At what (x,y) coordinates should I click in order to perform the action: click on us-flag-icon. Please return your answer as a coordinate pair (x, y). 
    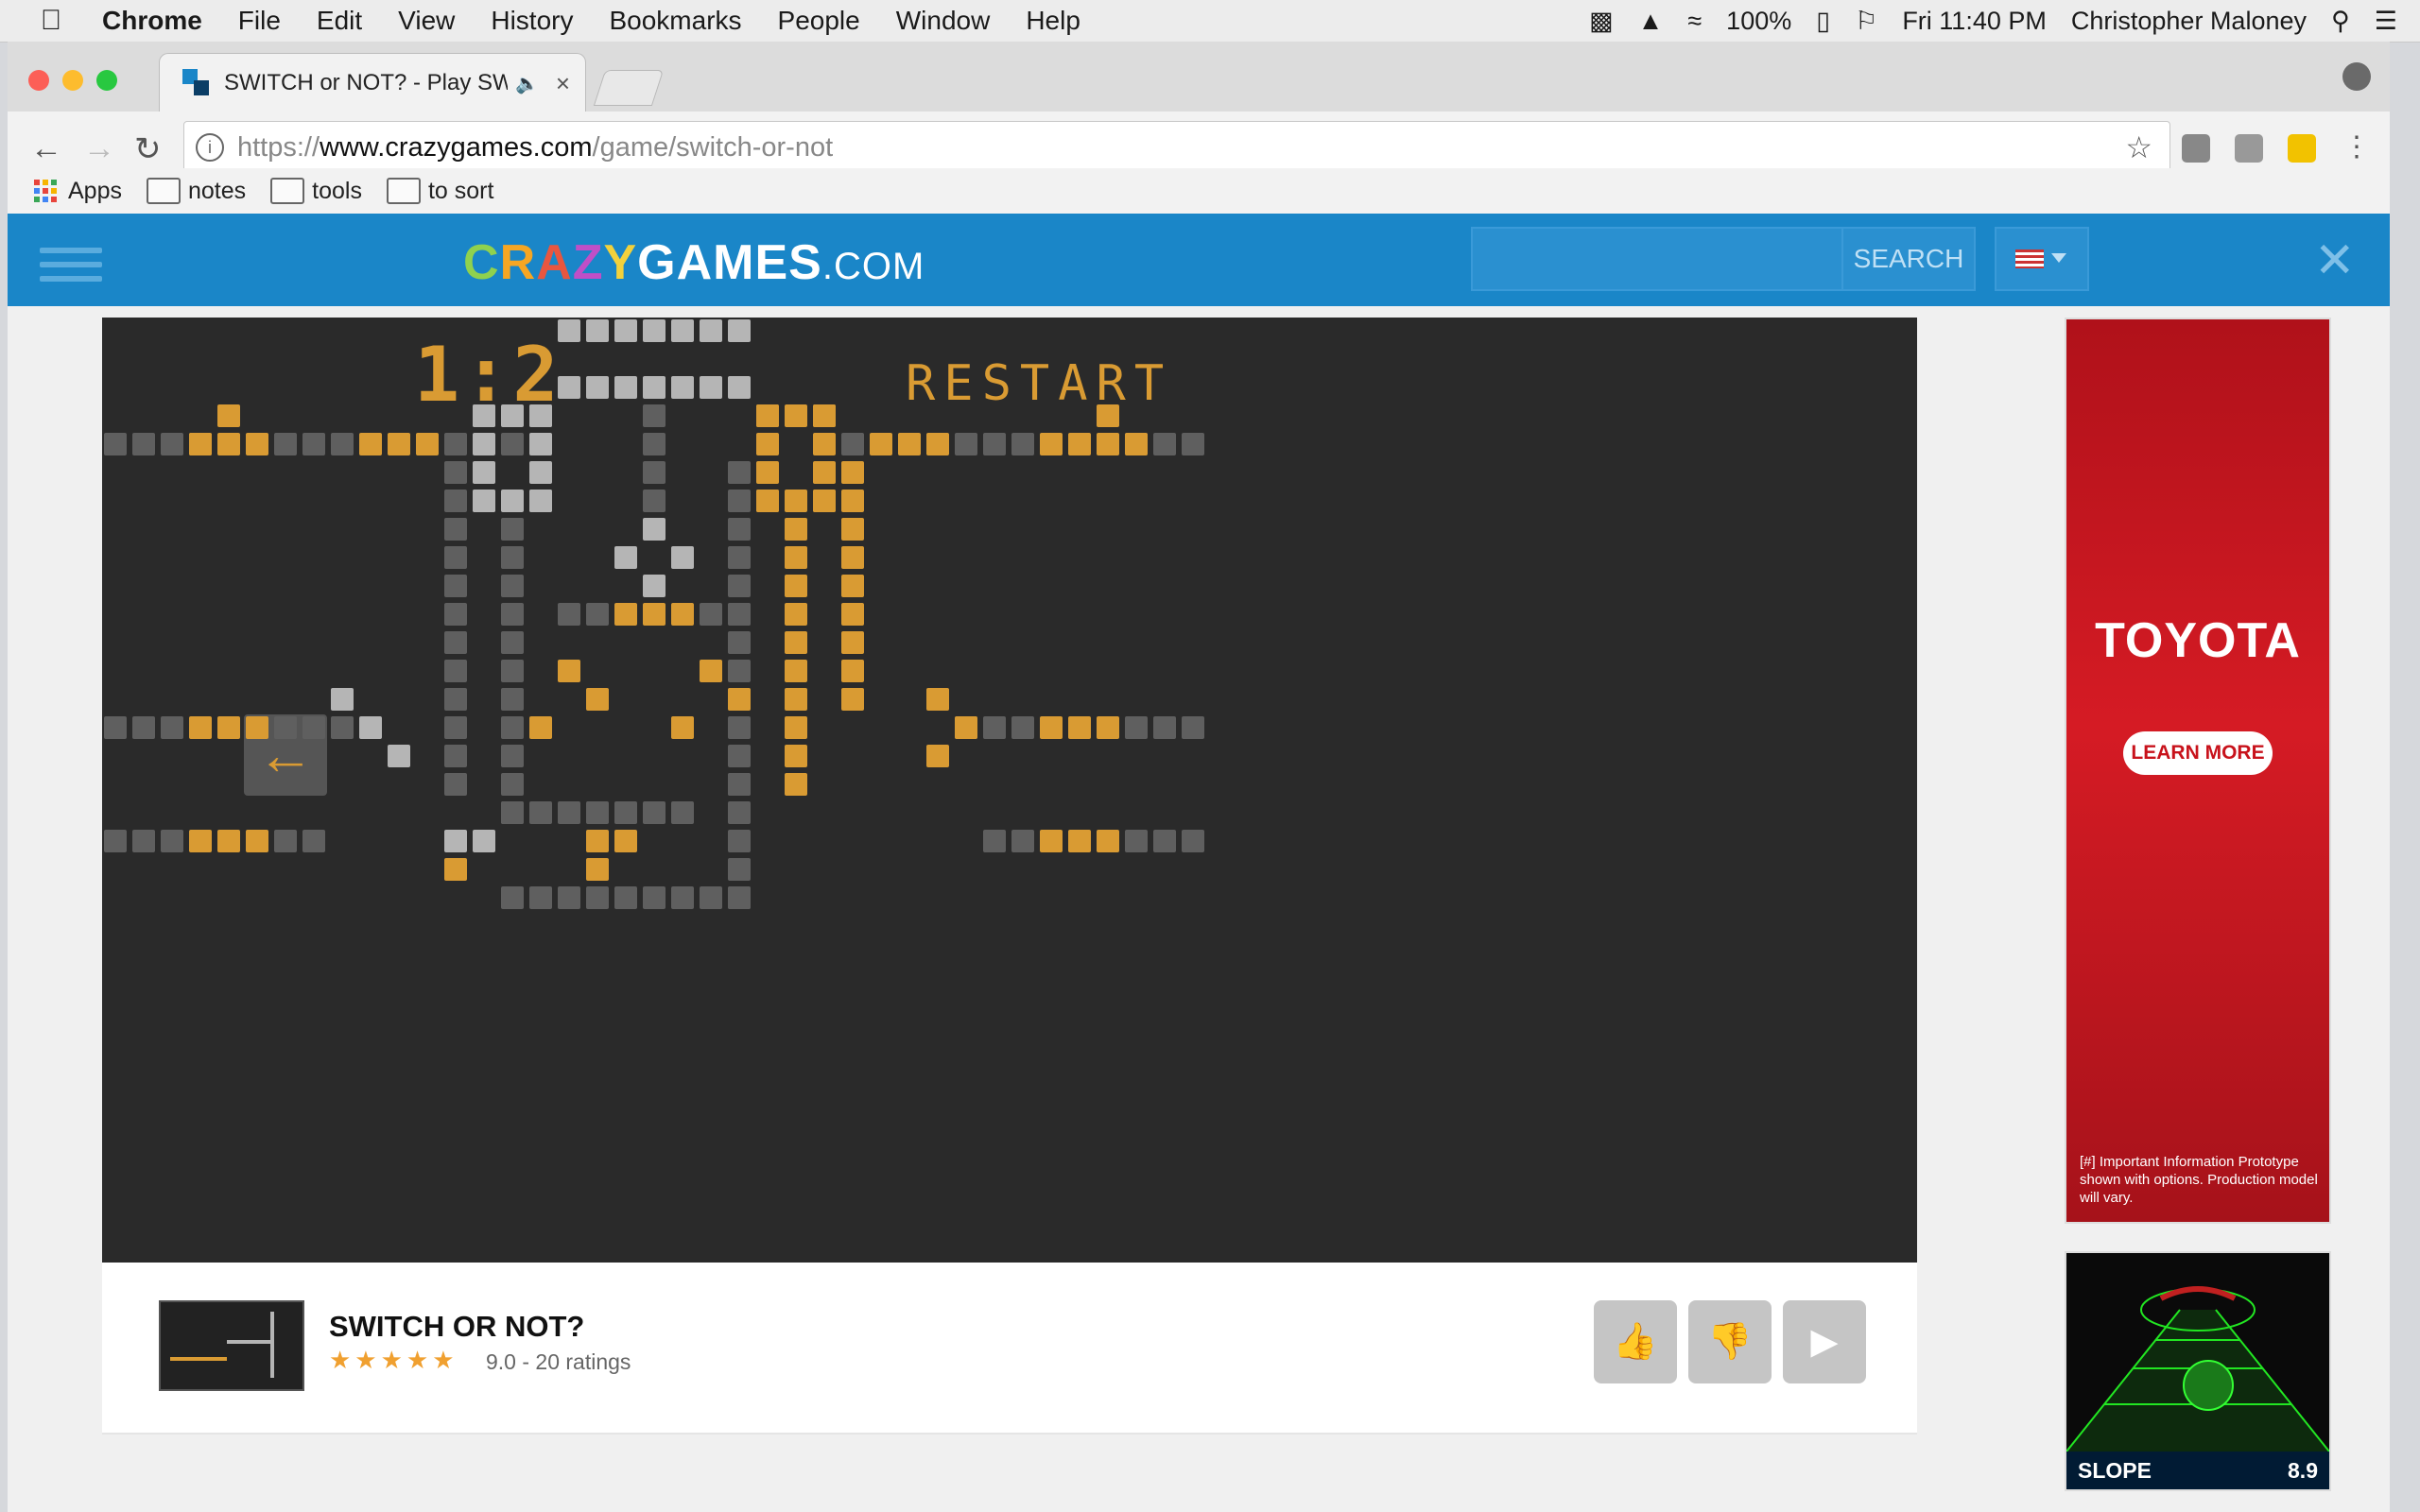
    Looking at the image, I should click on (2029, 258).